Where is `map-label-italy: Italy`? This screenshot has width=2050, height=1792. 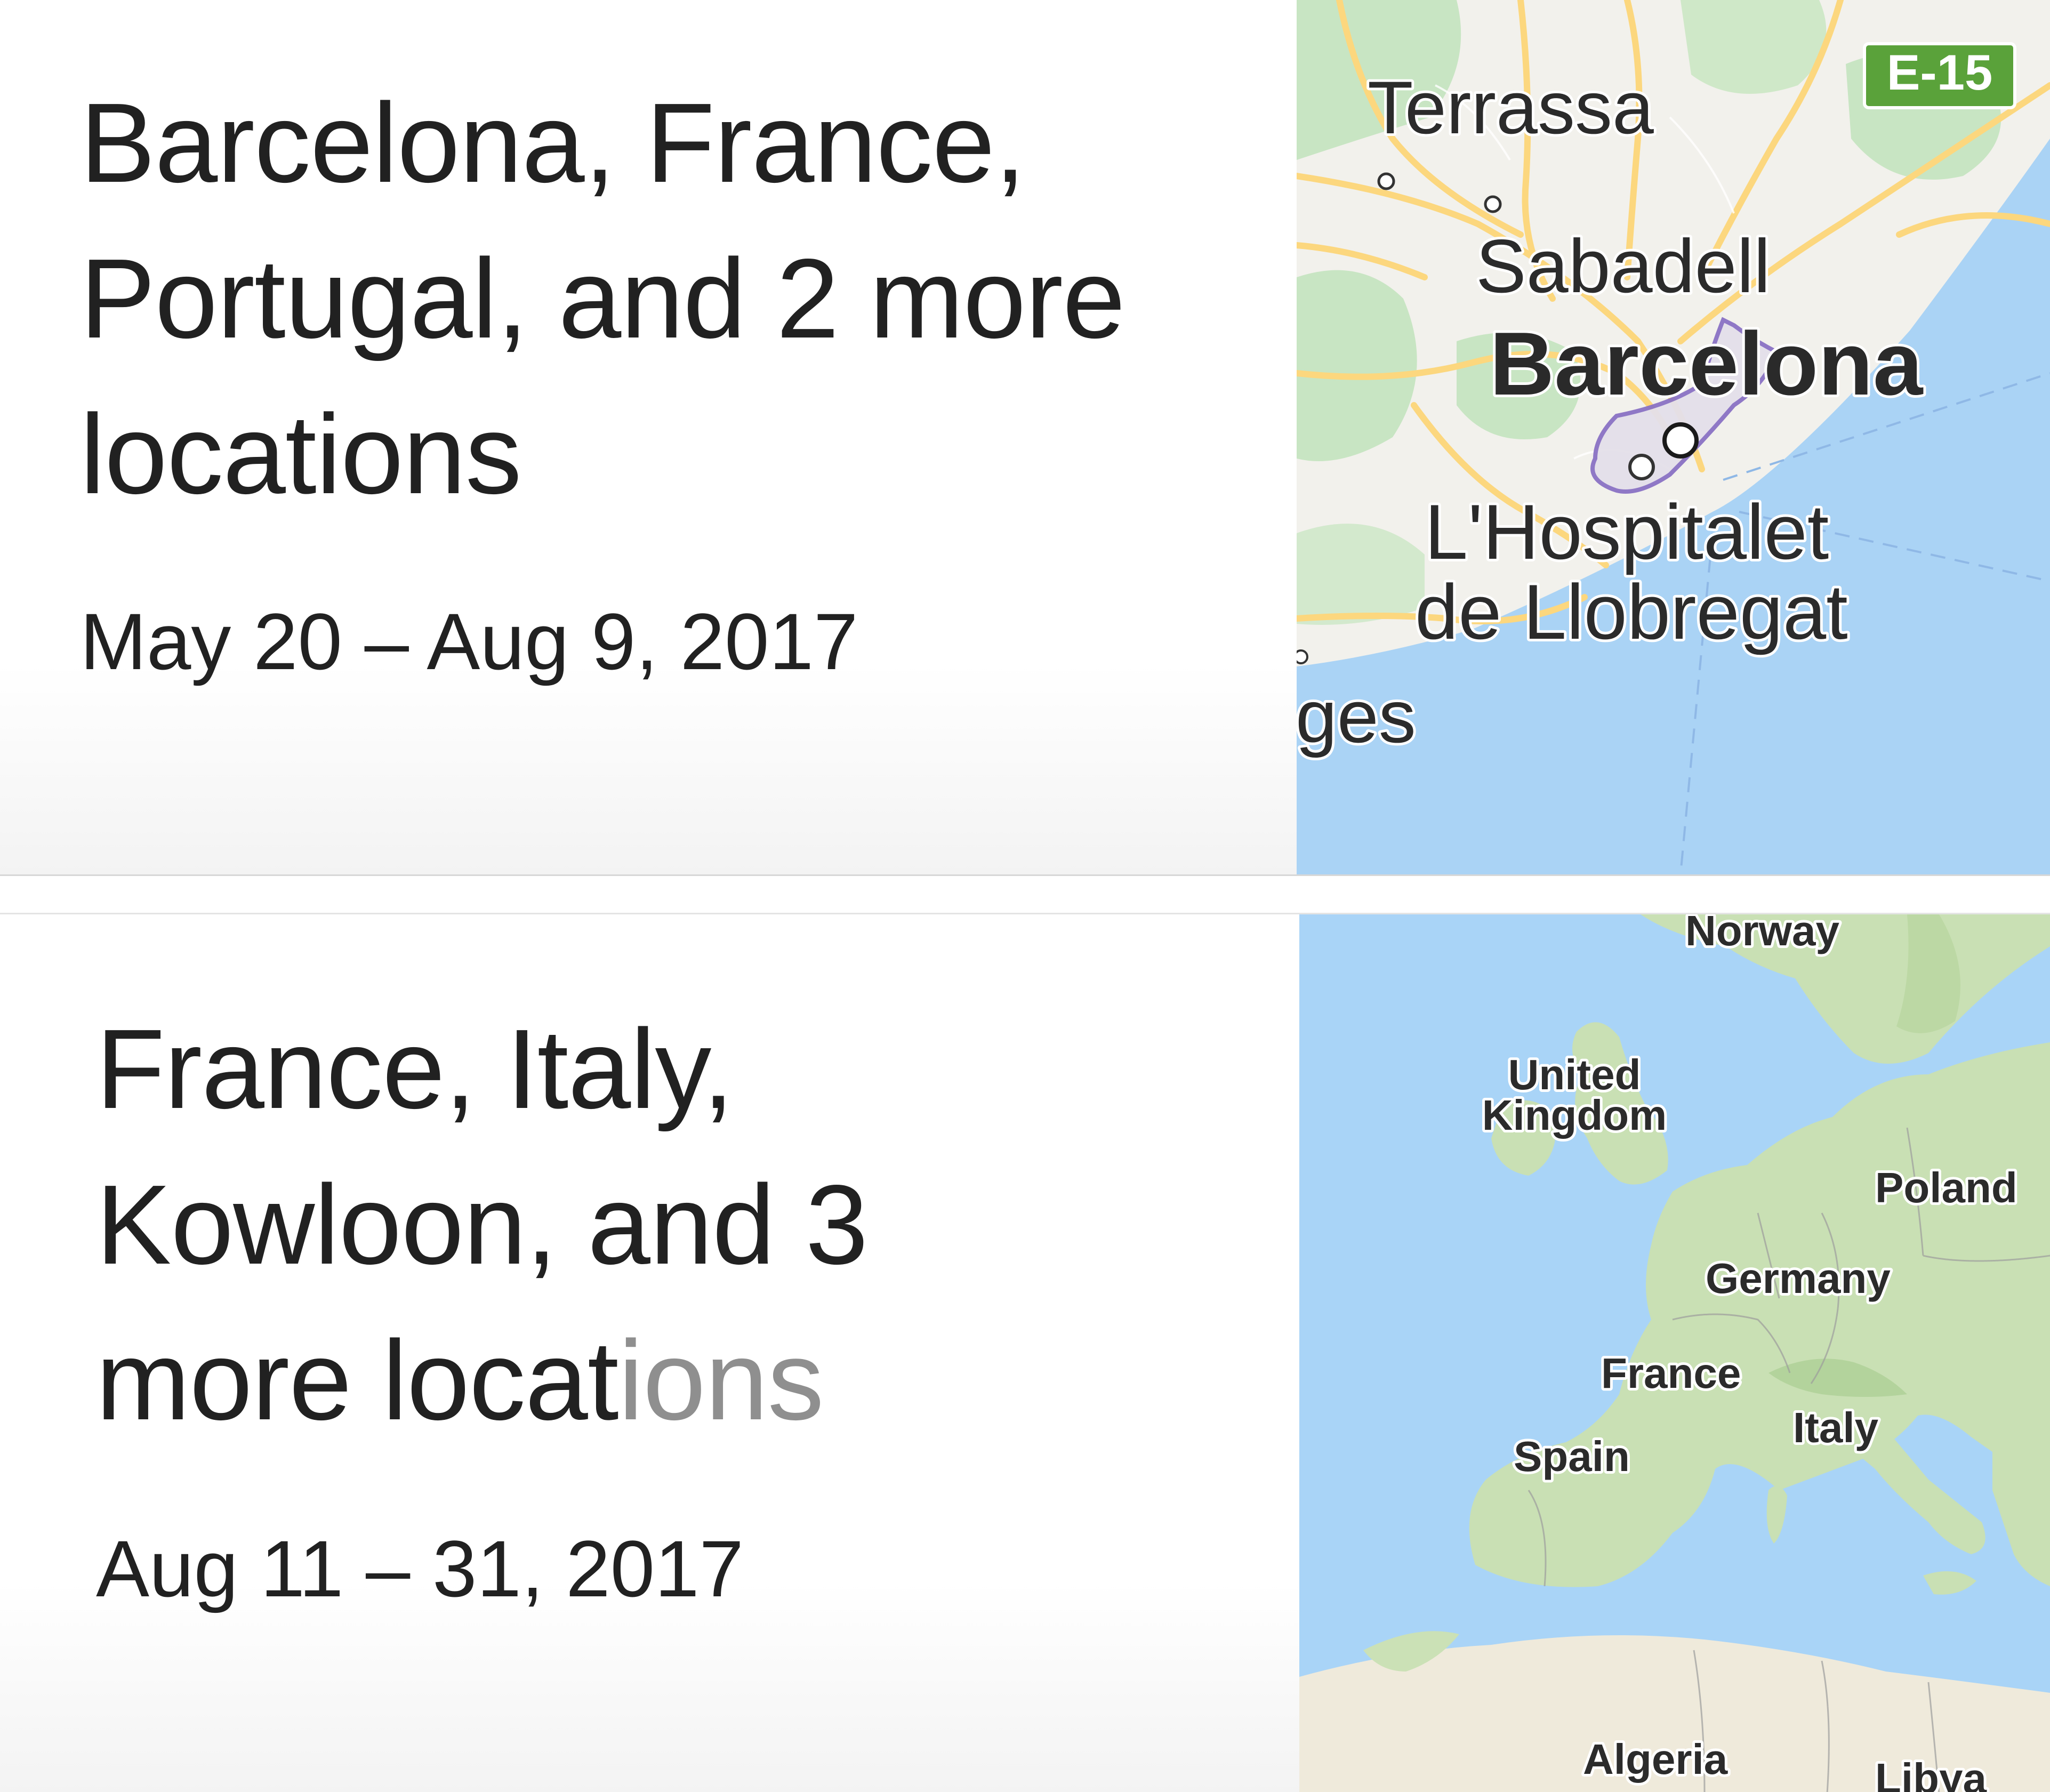 map-label-italy: Italy is located at coordinates (1836, 1427).